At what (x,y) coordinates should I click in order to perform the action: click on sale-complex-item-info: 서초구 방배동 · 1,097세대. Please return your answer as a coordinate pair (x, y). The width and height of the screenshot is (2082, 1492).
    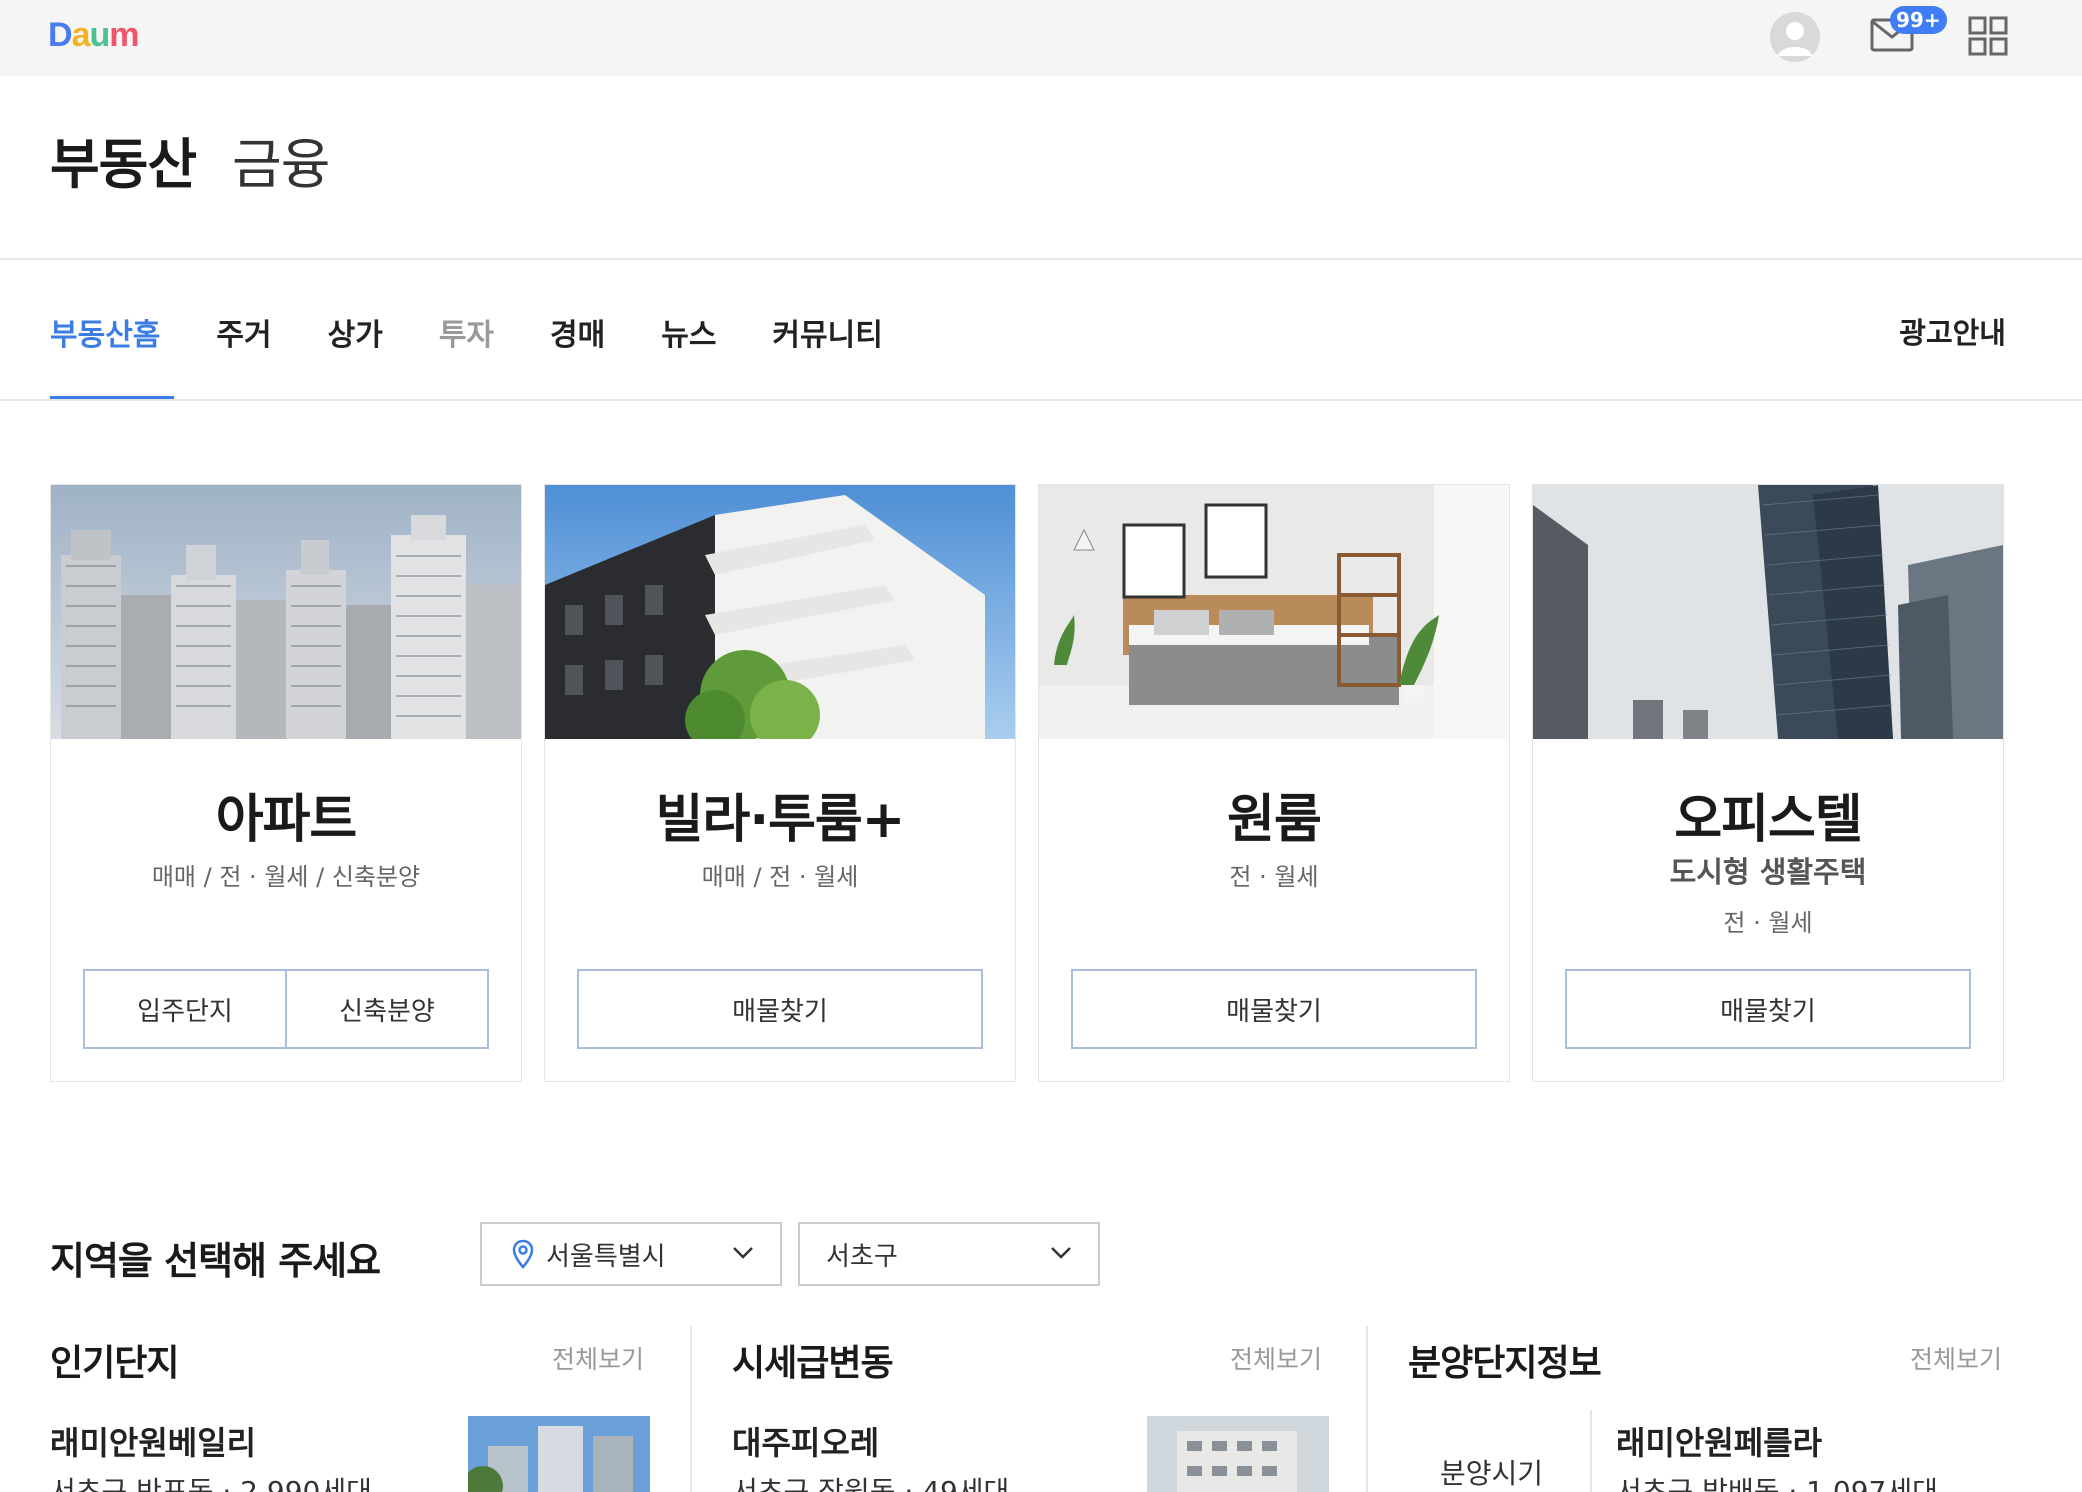
    Looking at the image, I should click on (1777, 1483).